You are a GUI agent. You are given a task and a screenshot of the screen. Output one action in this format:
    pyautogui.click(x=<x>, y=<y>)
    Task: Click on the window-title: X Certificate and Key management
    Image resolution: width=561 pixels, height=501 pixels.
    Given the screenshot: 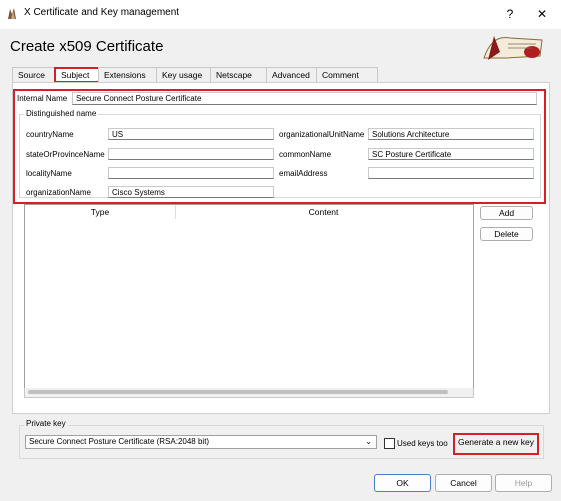 What is the action you would take?
    pyautogui.click(x=102, y=12)
    